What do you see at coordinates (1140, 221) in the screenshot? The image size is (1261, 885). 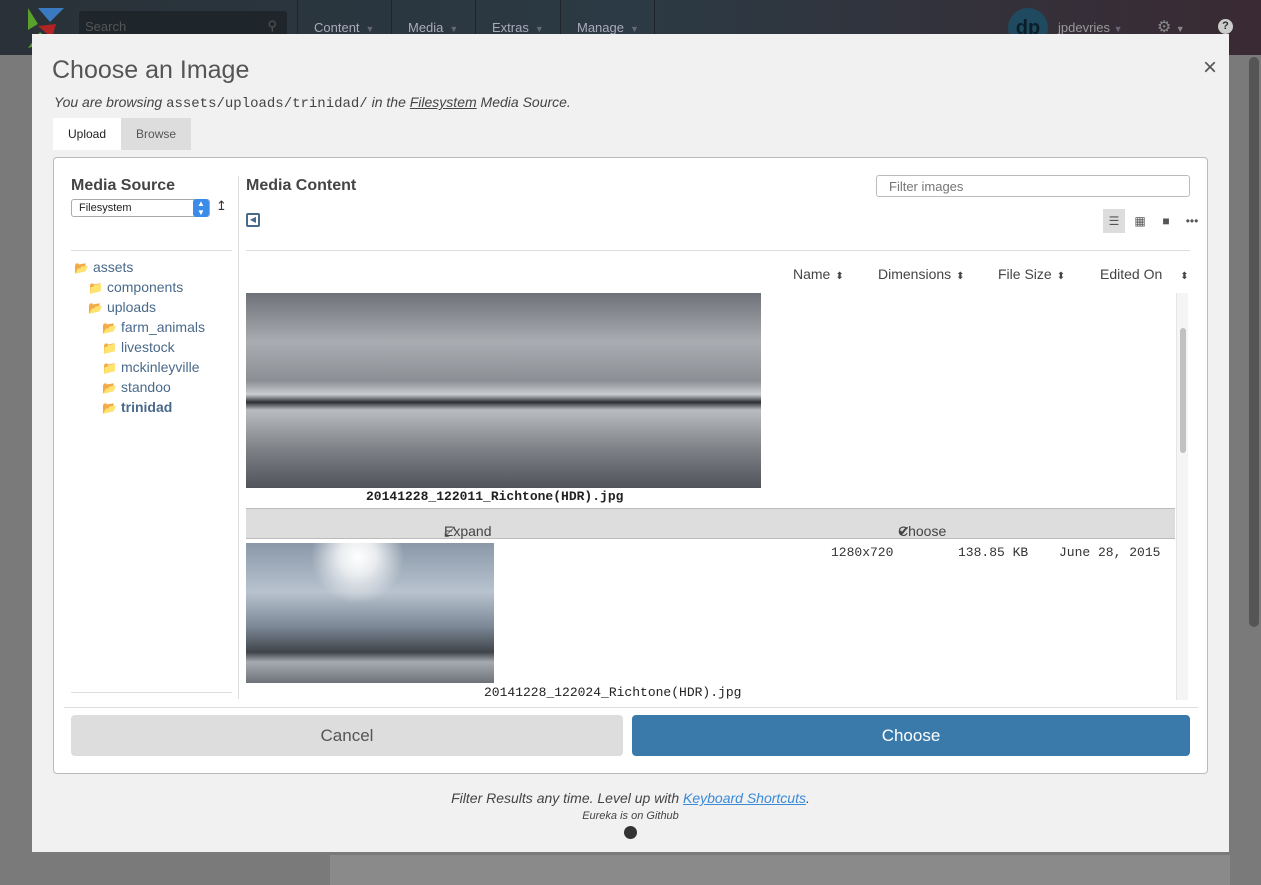 I see `grid-view-icon: ▦` at bounding box center [1140, 221].